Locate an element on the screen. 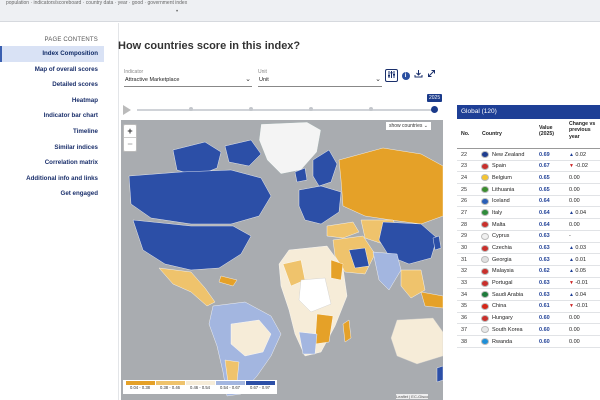 Image resolution: width=600 pixels, height=400 pixels. unit-value: Unit is located at coordinates (264, 80).